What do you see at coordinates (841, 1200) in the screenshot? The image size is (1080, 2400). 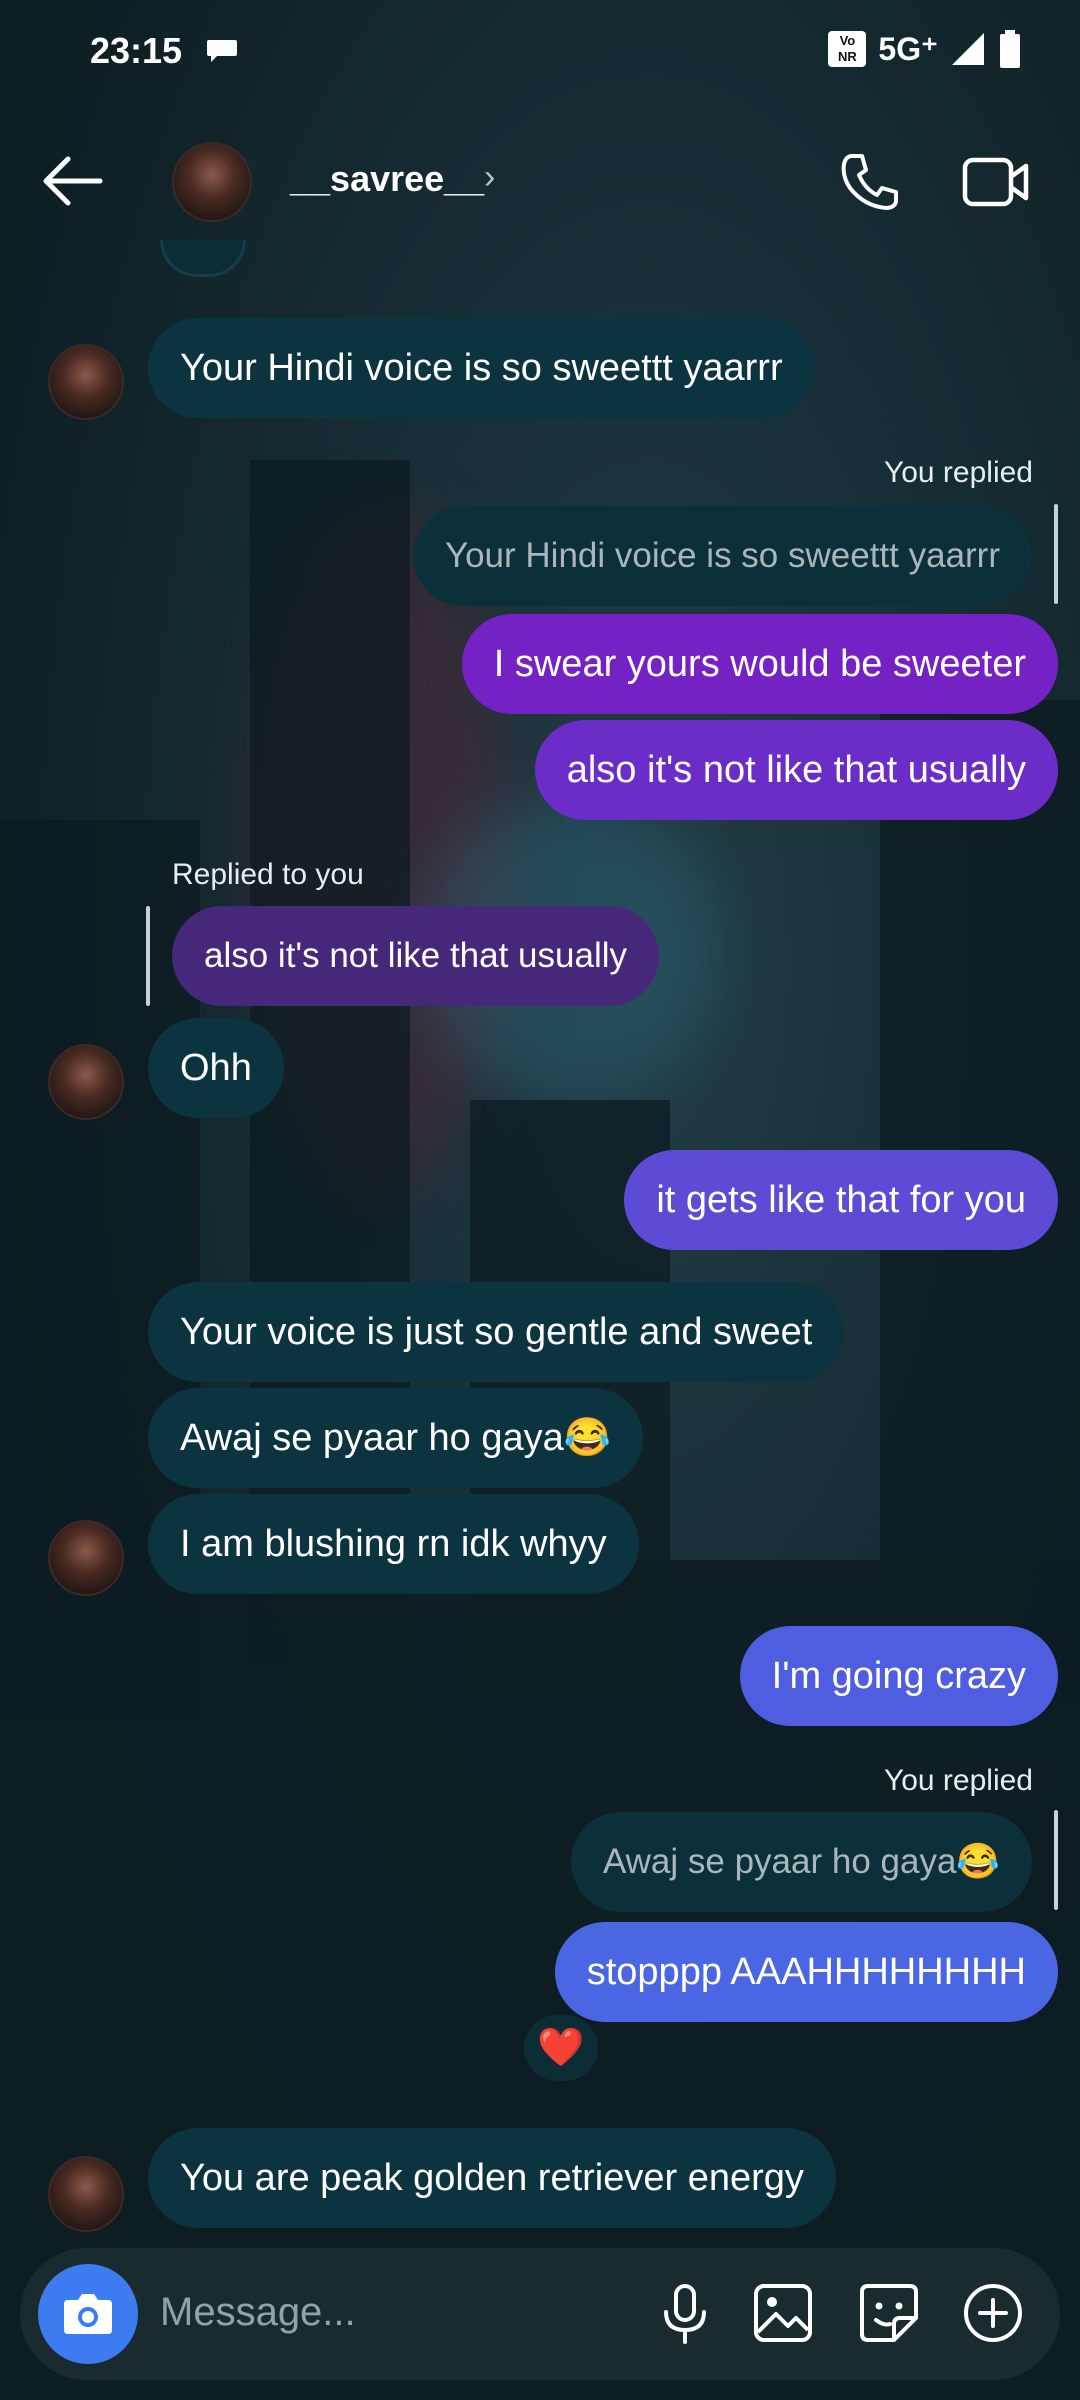 I see `outgoing-message: it gets like that for you` at bounding box center [841, 1200].